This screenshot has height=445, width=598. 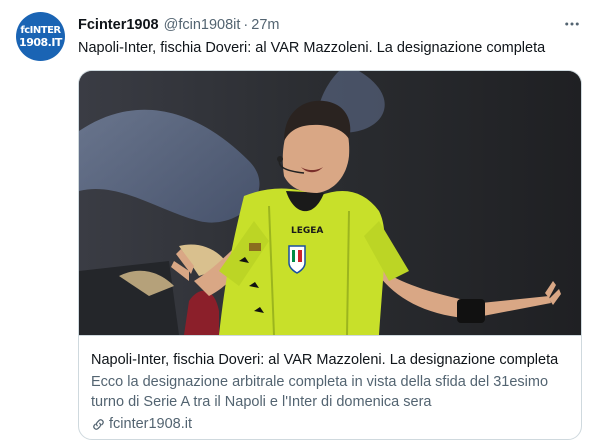 I want to click on avatar-logo-text: fcINTER, so click(x=40, y=30).